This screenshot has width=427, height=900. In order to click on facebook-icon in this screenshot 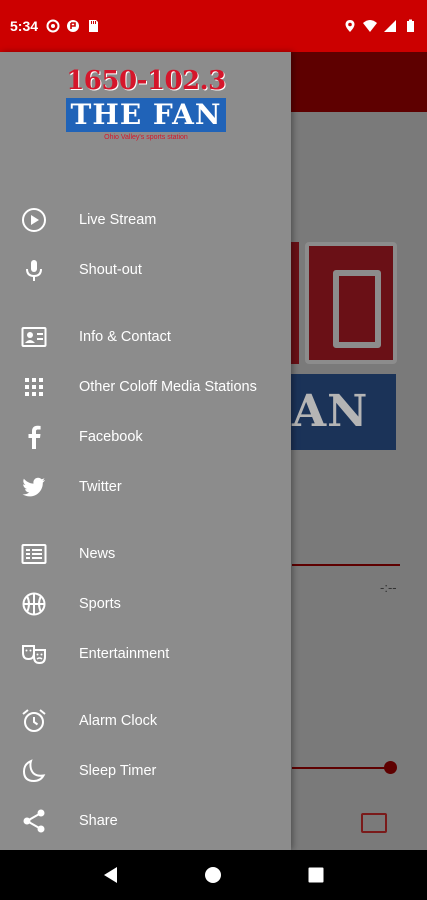, I will do `click(34, 437)`.